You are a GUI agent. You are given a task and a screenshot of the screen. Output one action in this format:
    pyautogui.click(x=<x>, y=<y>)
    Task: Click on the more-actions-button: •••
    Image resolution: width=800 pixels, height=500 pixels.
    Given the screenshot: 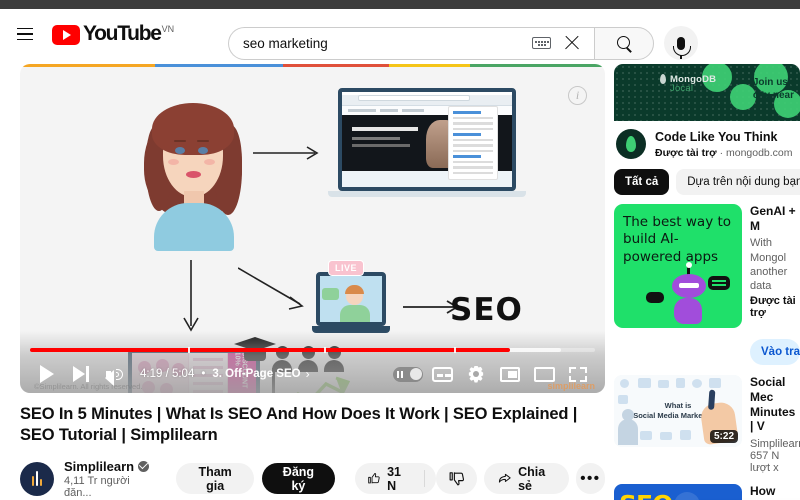 What is the action you would take?
    pyautogui.click(x=590, y=479)
    